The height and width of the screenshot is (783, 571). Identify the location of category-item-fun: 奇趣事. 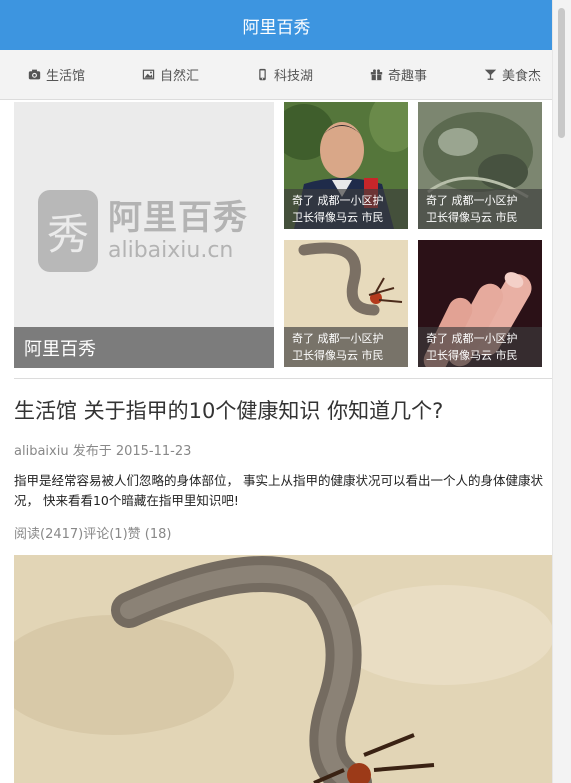
(398, 74).